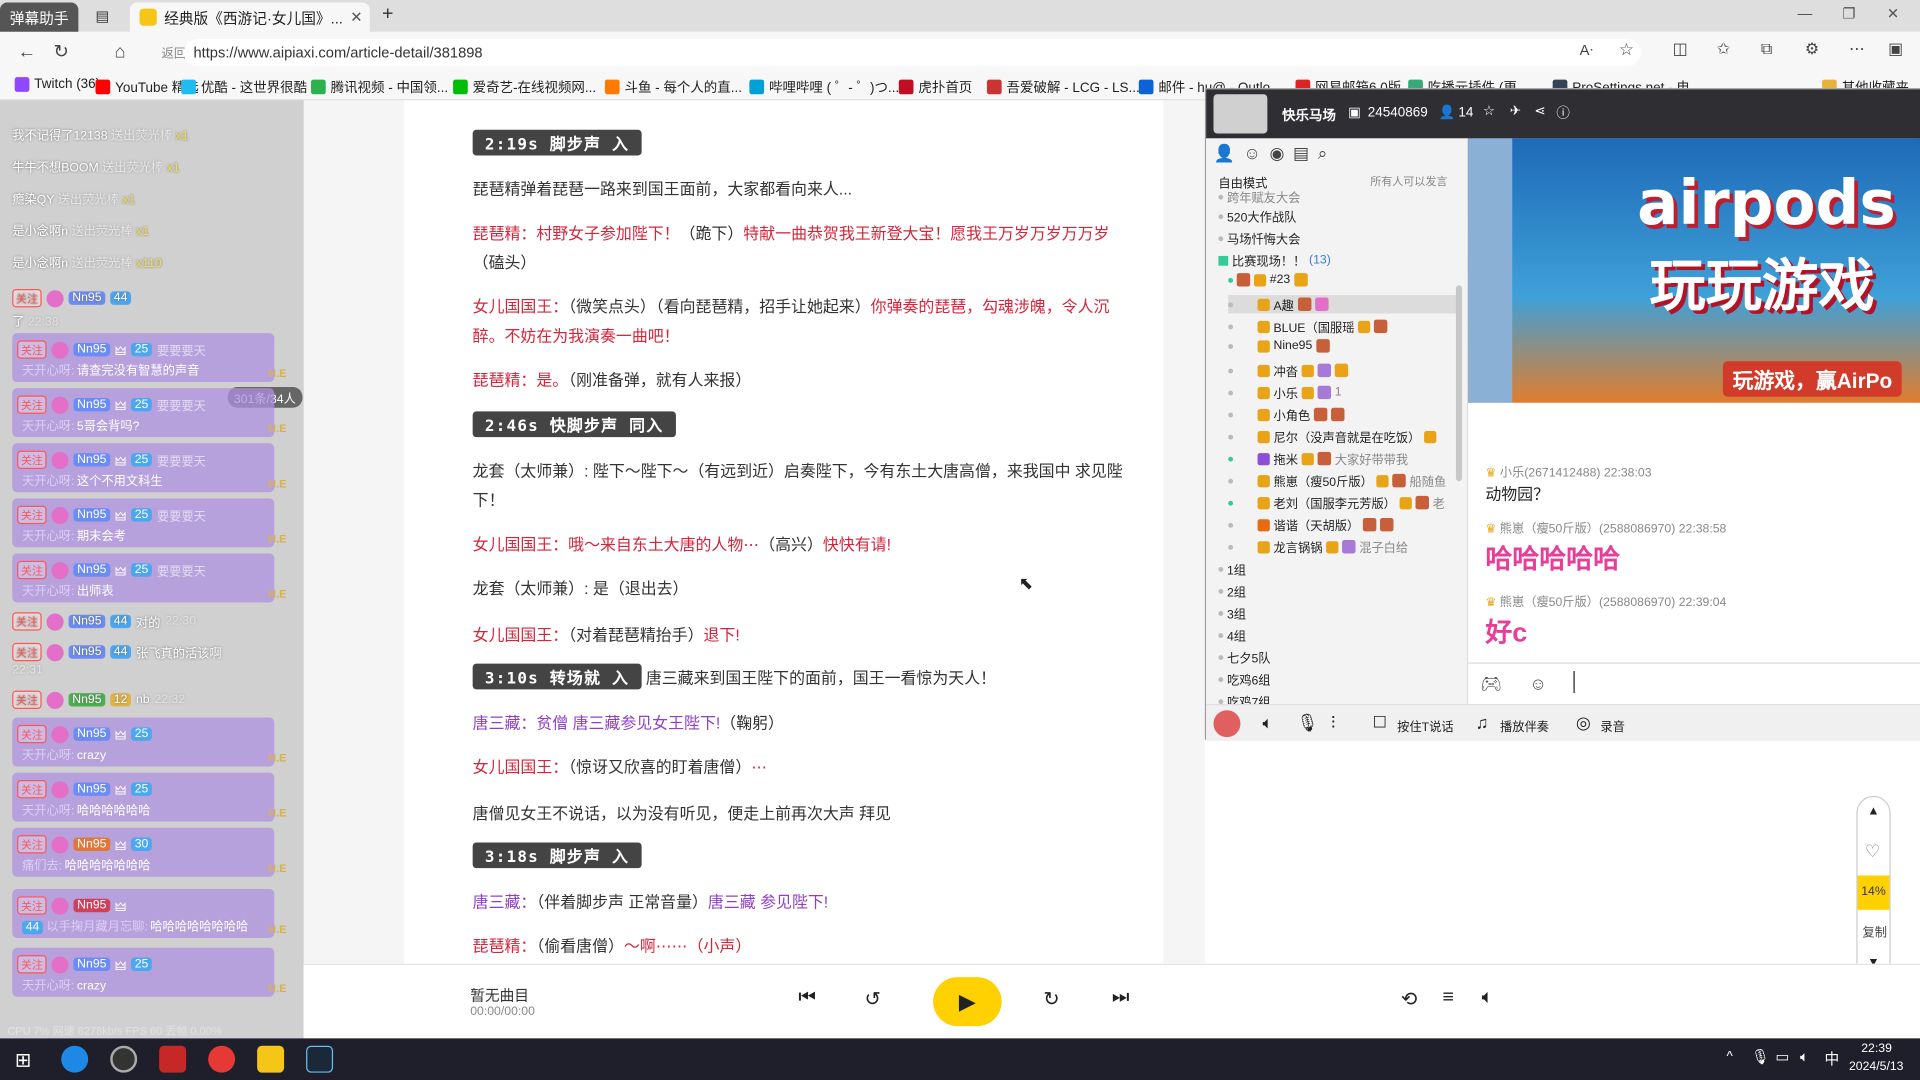  Describe the element at coordinates (1857, 49) in the screenshot. I see `more-menu-icon: ⋯` at that location.